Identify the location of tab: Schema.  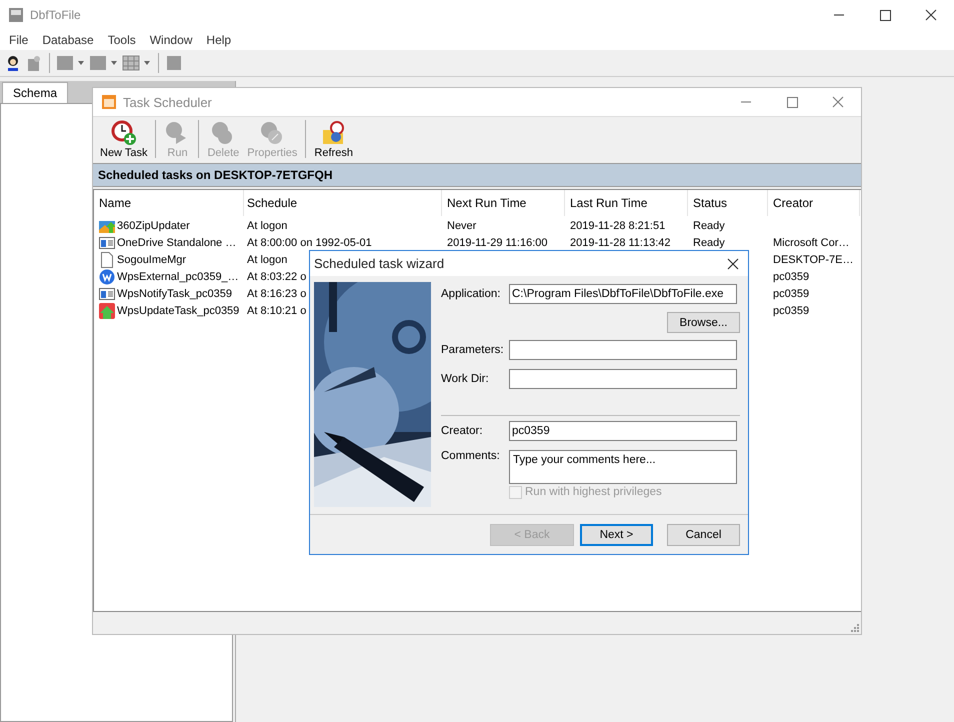
(35, 92).